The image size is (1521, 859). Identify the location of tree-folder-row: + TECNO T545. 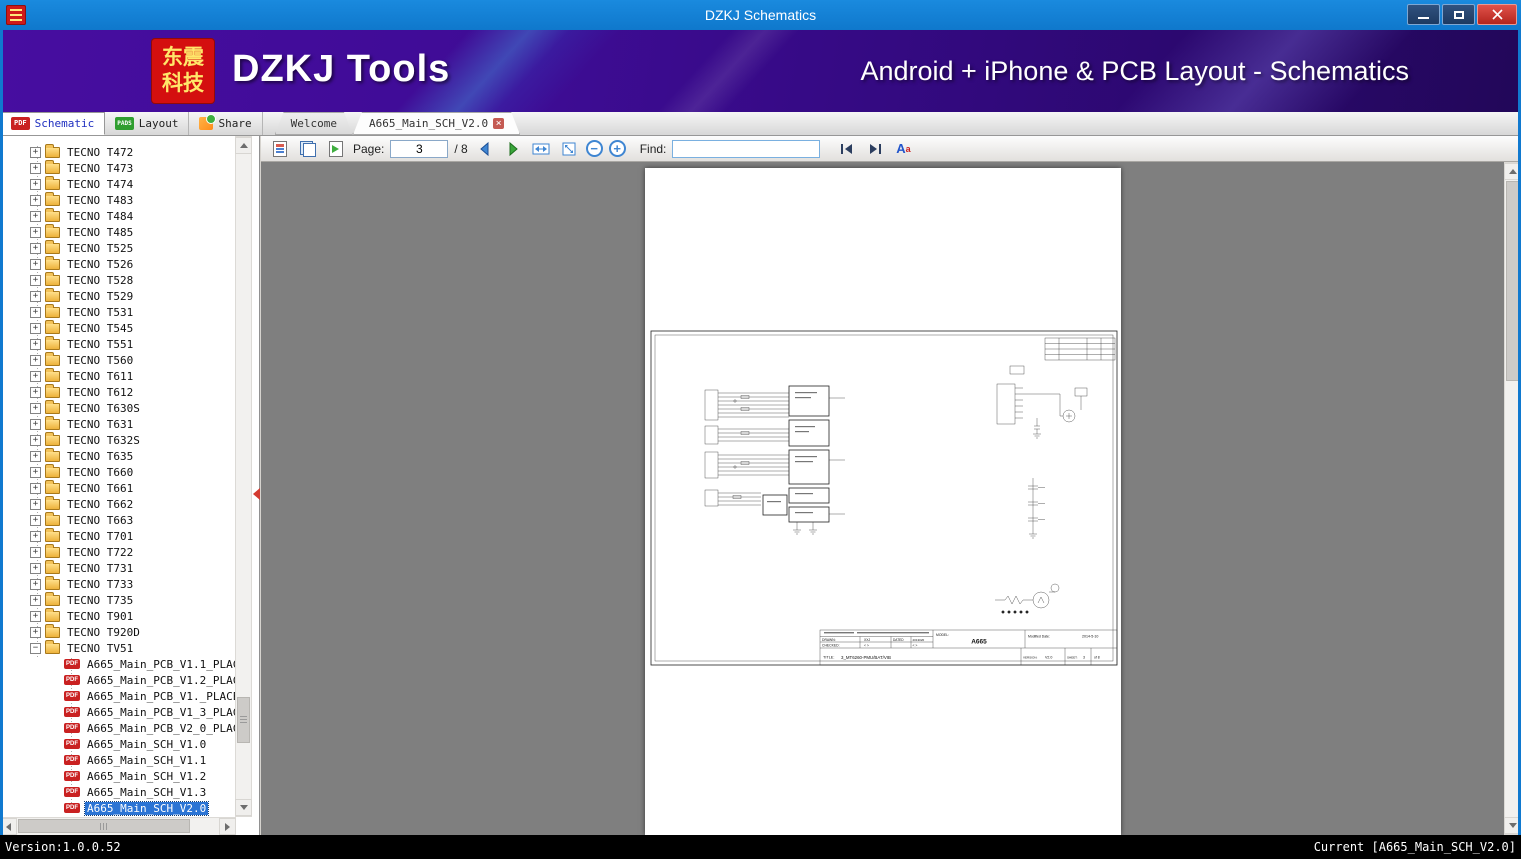
(118, 327).